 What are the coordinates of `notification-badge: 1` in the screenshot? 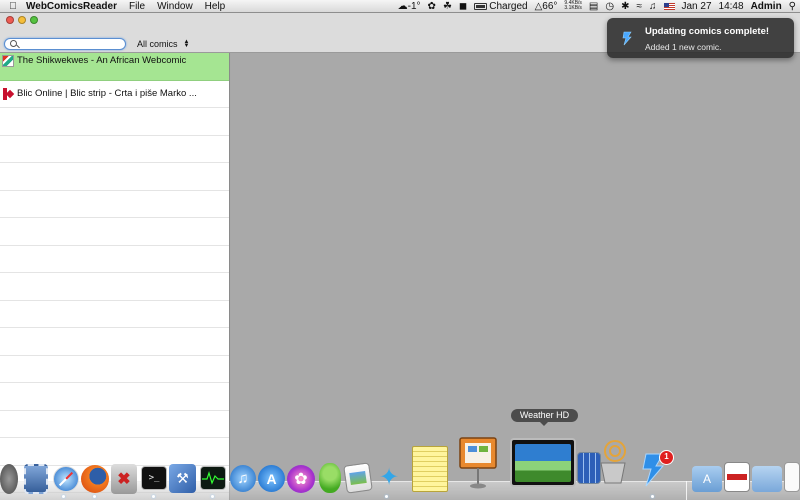 It's located at (666, 457).